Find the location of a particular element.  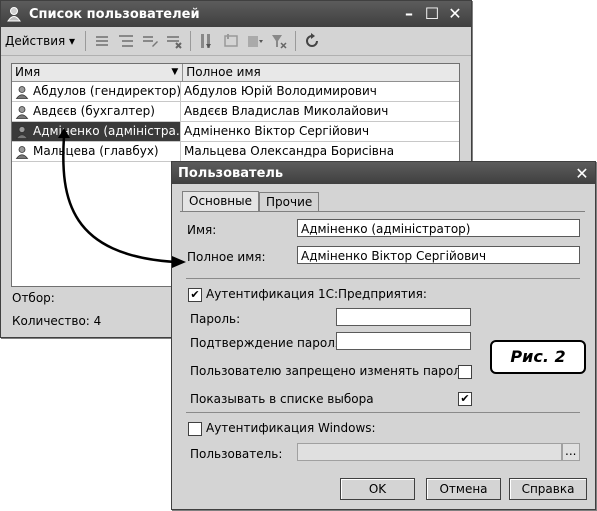

table-header: Имя ▼ Полное имя is located at coordinates (235, 73).